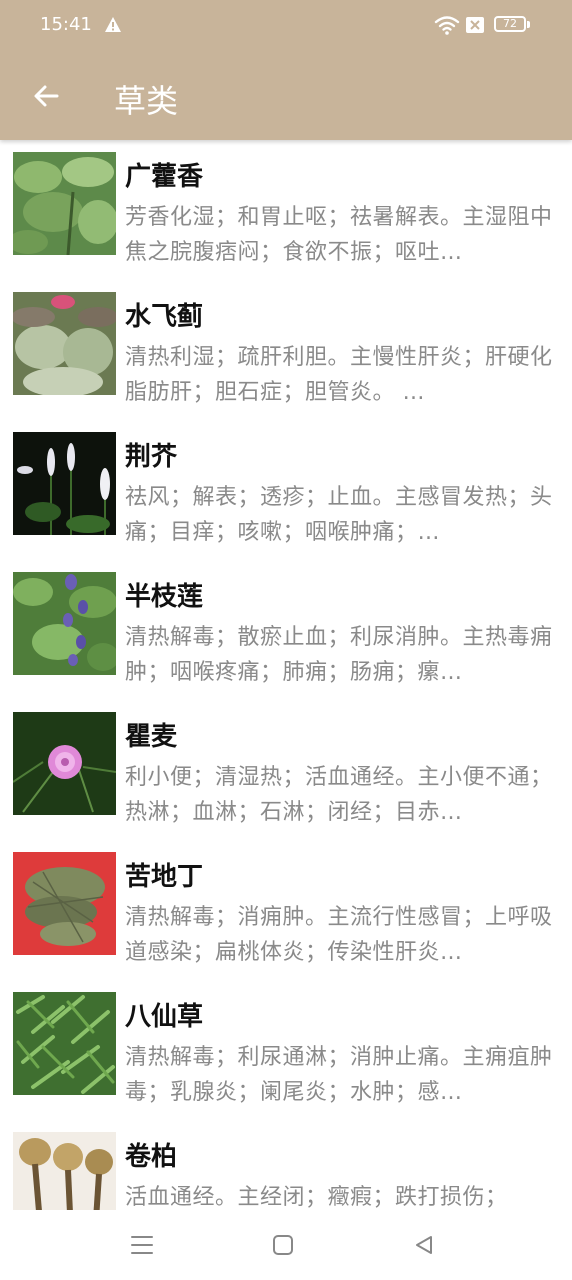  I want to click on battery-level: 72, so click(510, 23).